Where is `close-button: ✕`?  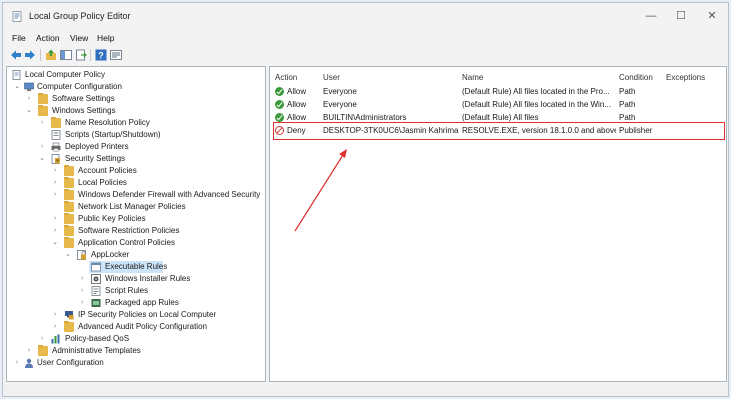
close-button: ✕ is located at coordinates (712, 16).